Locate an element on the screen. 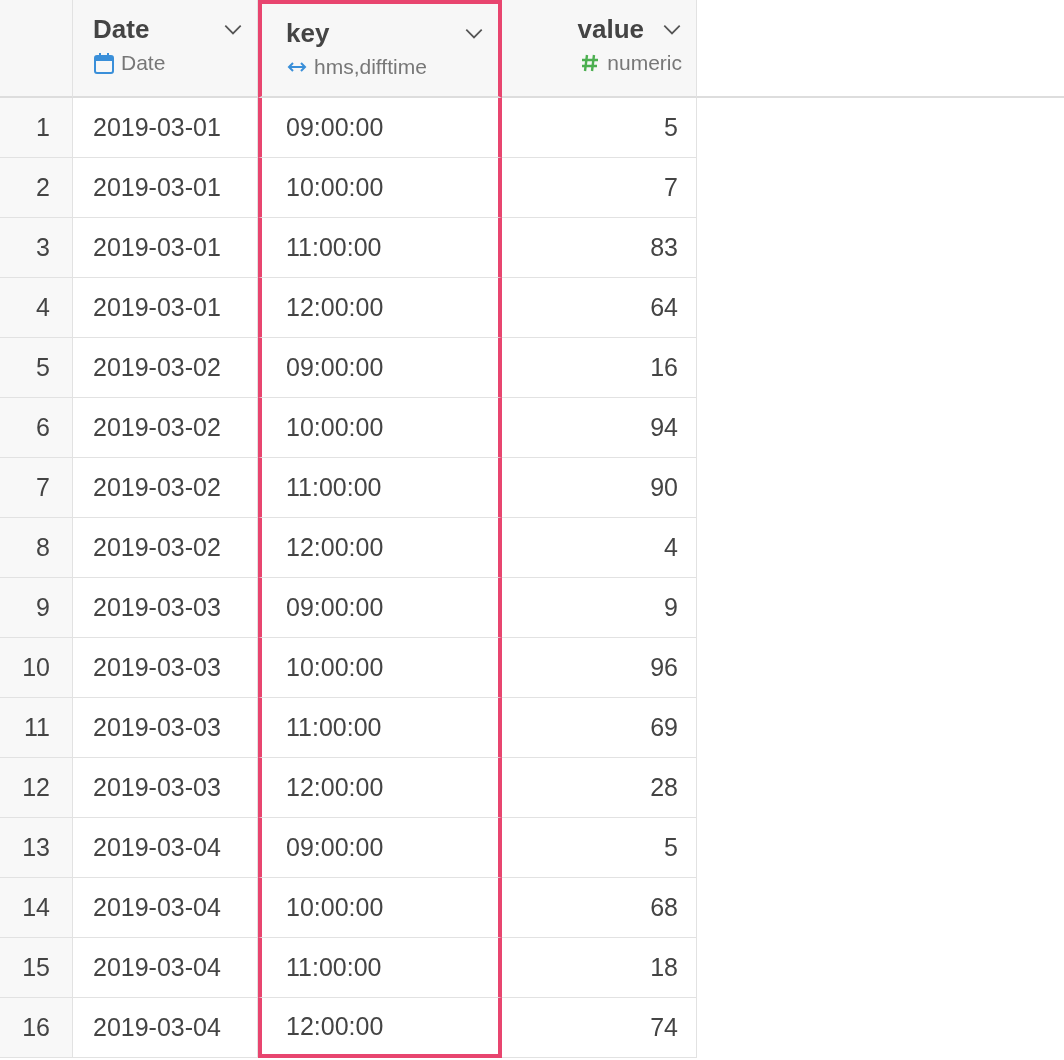  column-type: numeric is located at coordinates (644, 63).